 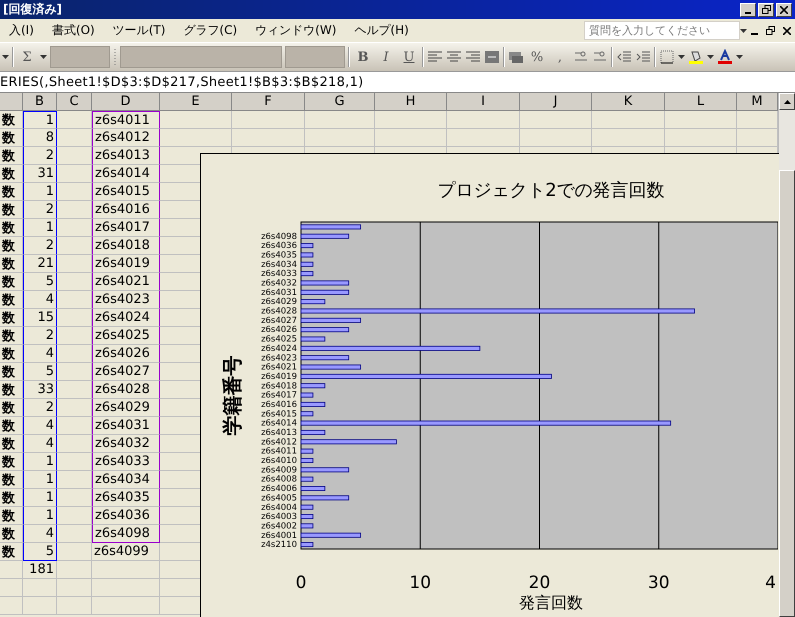 What do you see at coordinates (279, 442) in the screenshot?
I see `axis-label: z6s4012` at bounding box center [279, 442].